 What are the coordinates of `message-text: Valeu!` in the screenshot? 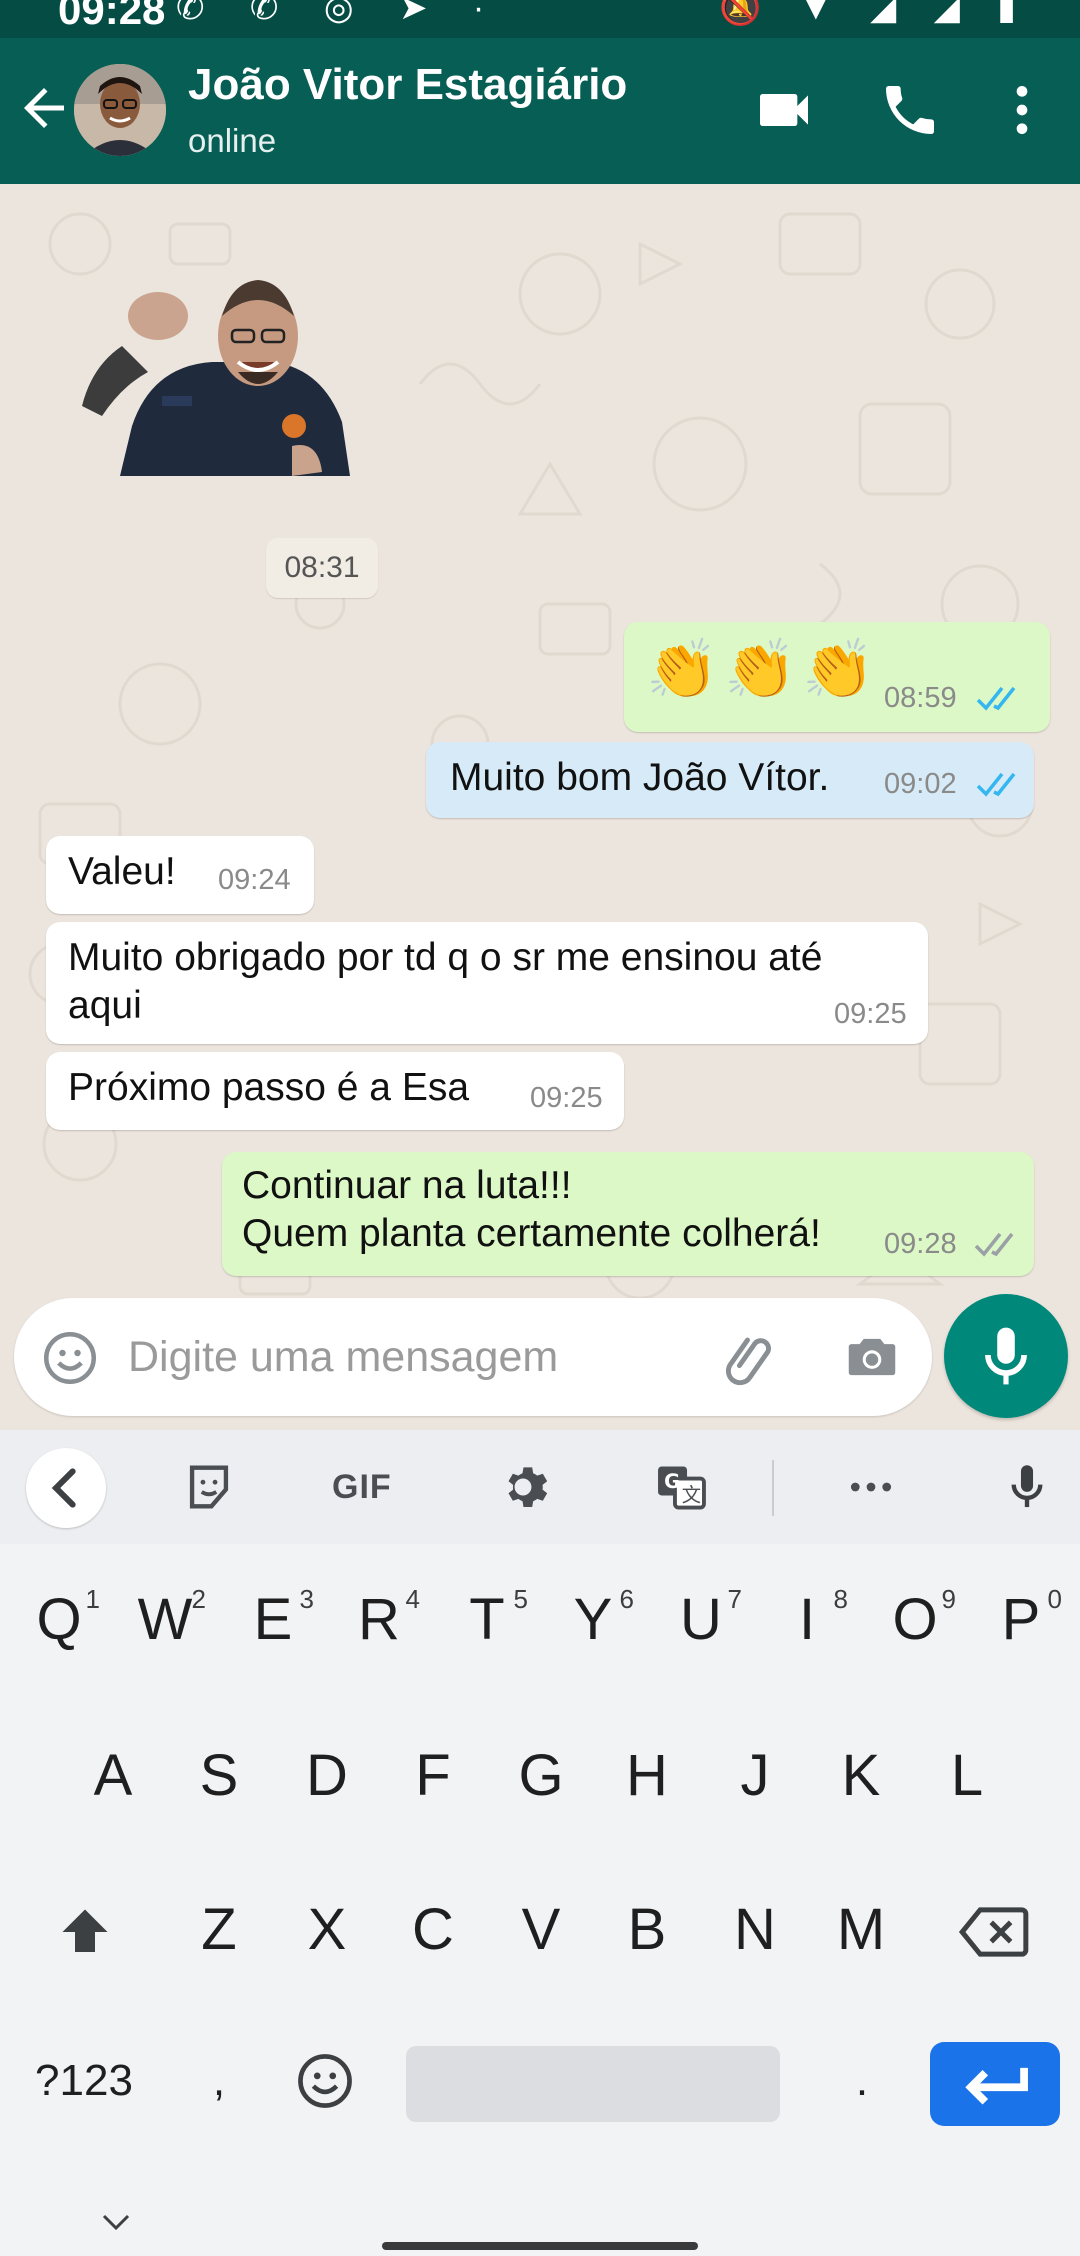 It's located at (122, 871).